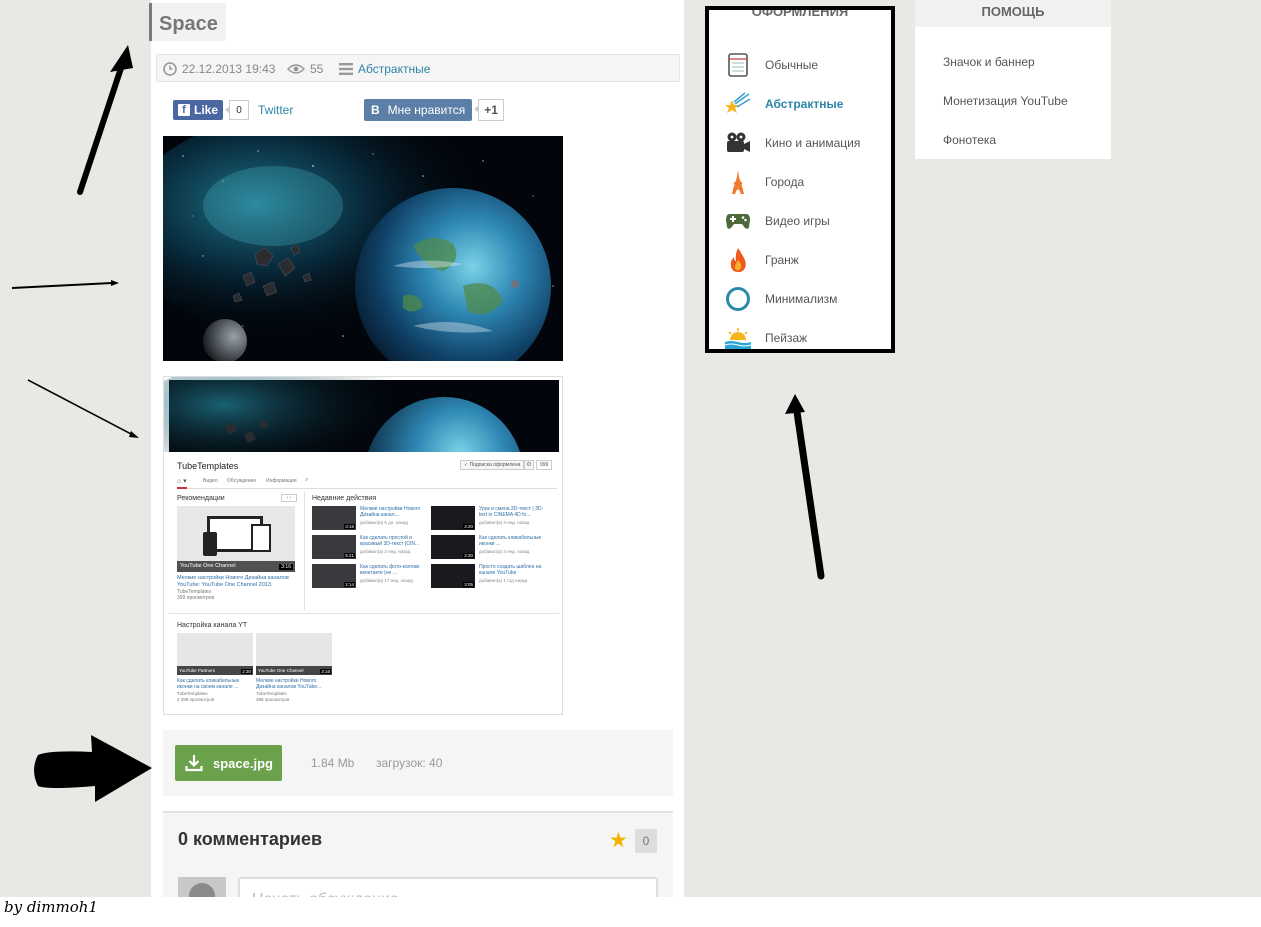 The height and width of the screenshot is (927, 1261). What do you see at coordinates (51, 907) in the screenshot?
I see `author-credit: by dimmoh1` at bounding box center [51, 907].